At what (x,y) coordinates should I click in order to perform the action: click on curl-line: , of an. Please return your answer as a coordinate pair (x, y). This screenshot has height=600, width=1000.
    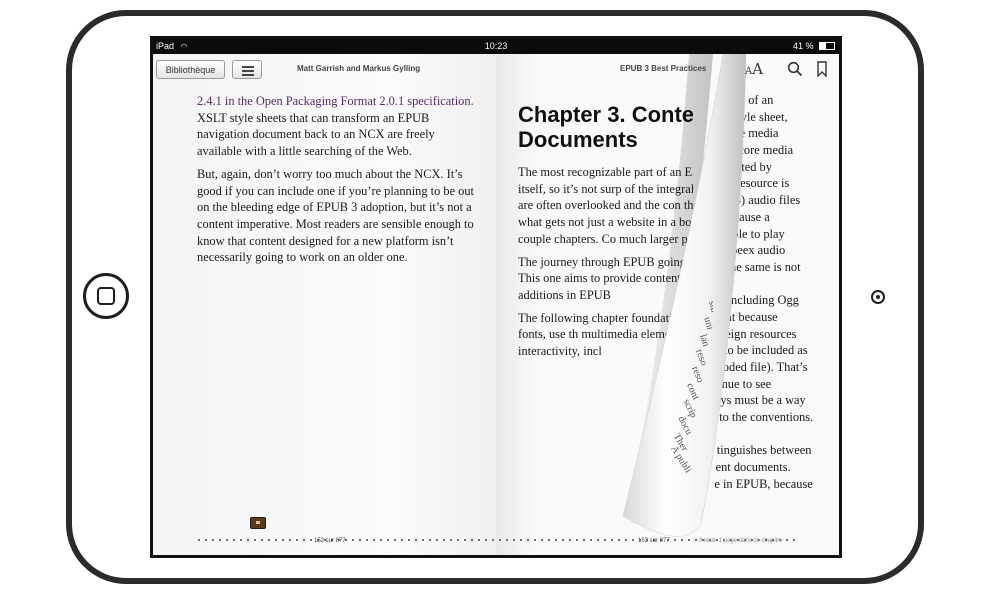
    Looking at the image, I should click on (758, 100).